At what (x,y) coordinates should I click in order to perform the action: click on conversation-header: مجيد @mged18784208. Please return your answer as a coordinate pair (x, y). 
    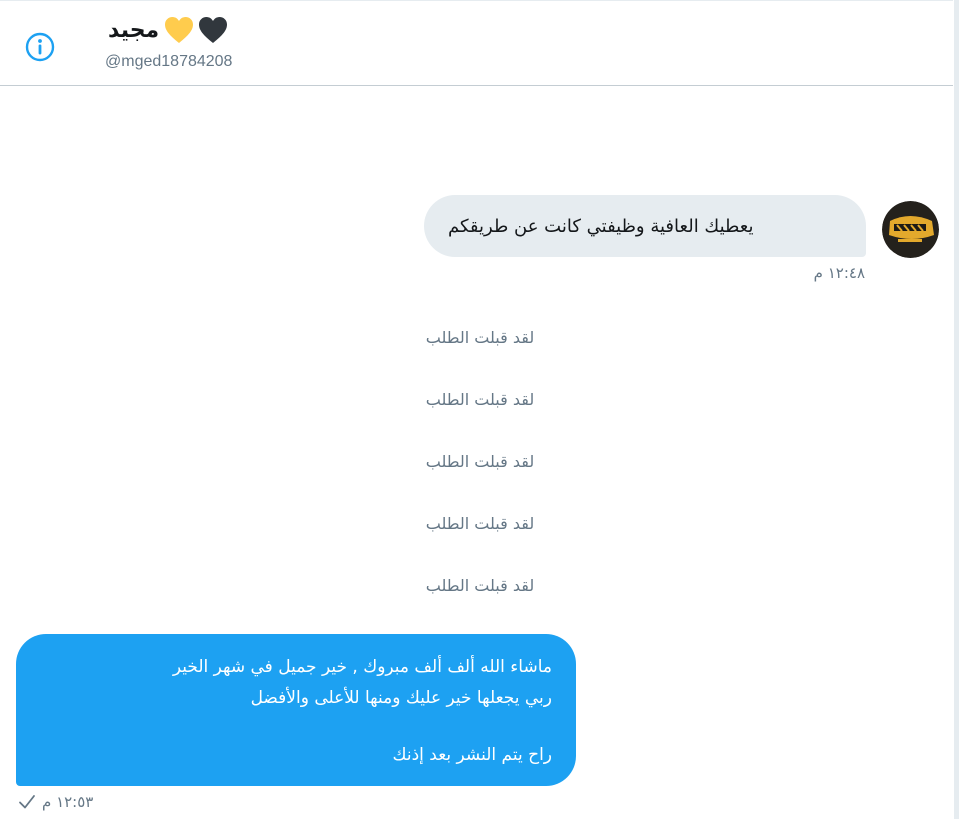
    Looking at the image, I should click on (476, 43).